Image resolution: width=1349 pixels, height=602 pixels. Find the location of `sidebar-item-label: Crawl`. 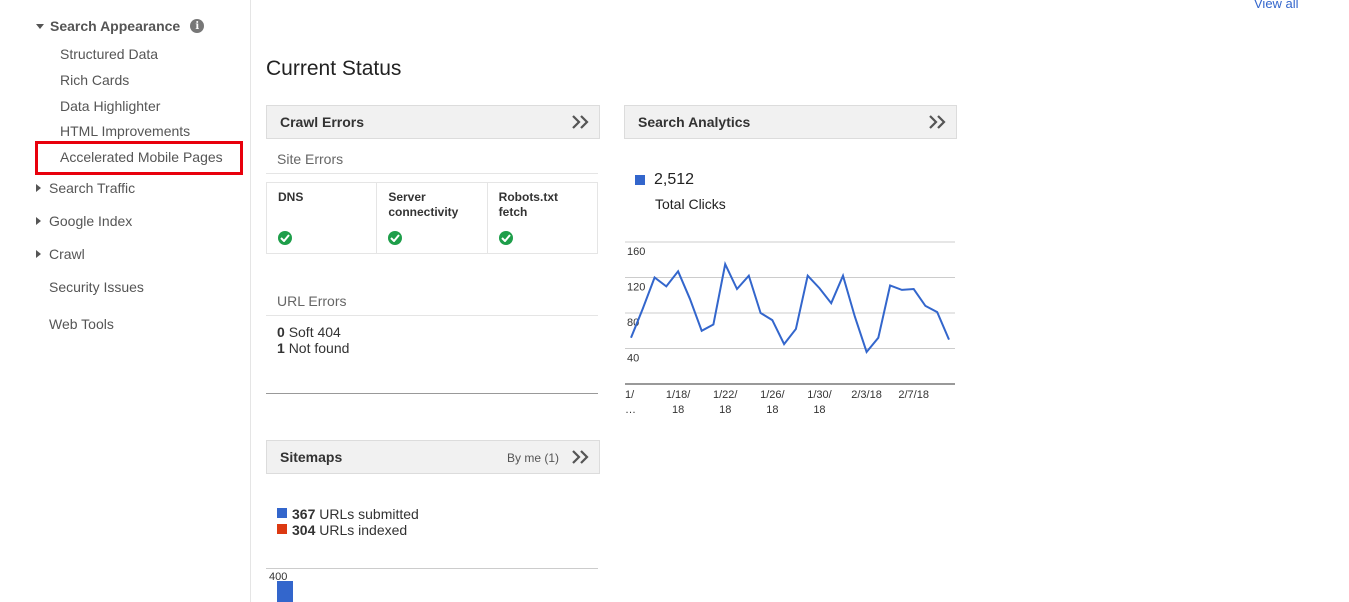

sidebar-item-label: Crawl is located at coordinates (67, 254).